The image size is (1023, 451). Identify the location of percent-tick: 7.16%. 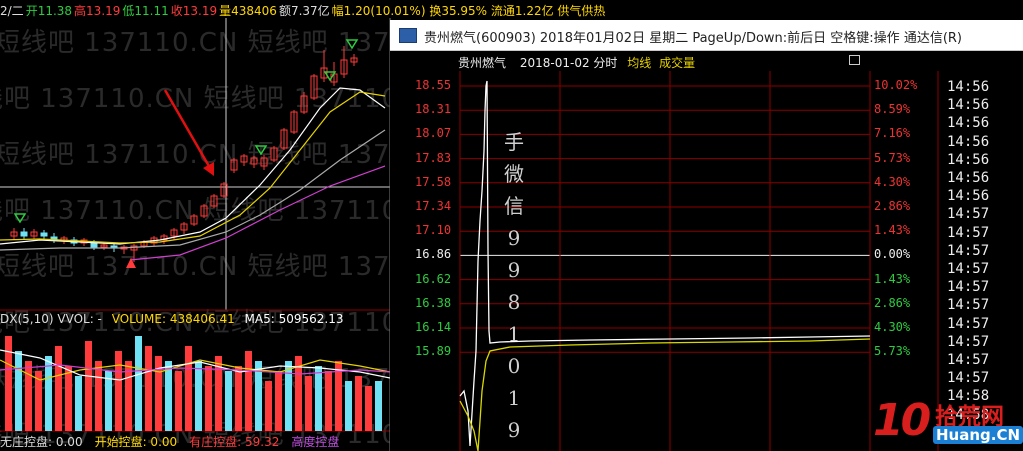
(892, 133).